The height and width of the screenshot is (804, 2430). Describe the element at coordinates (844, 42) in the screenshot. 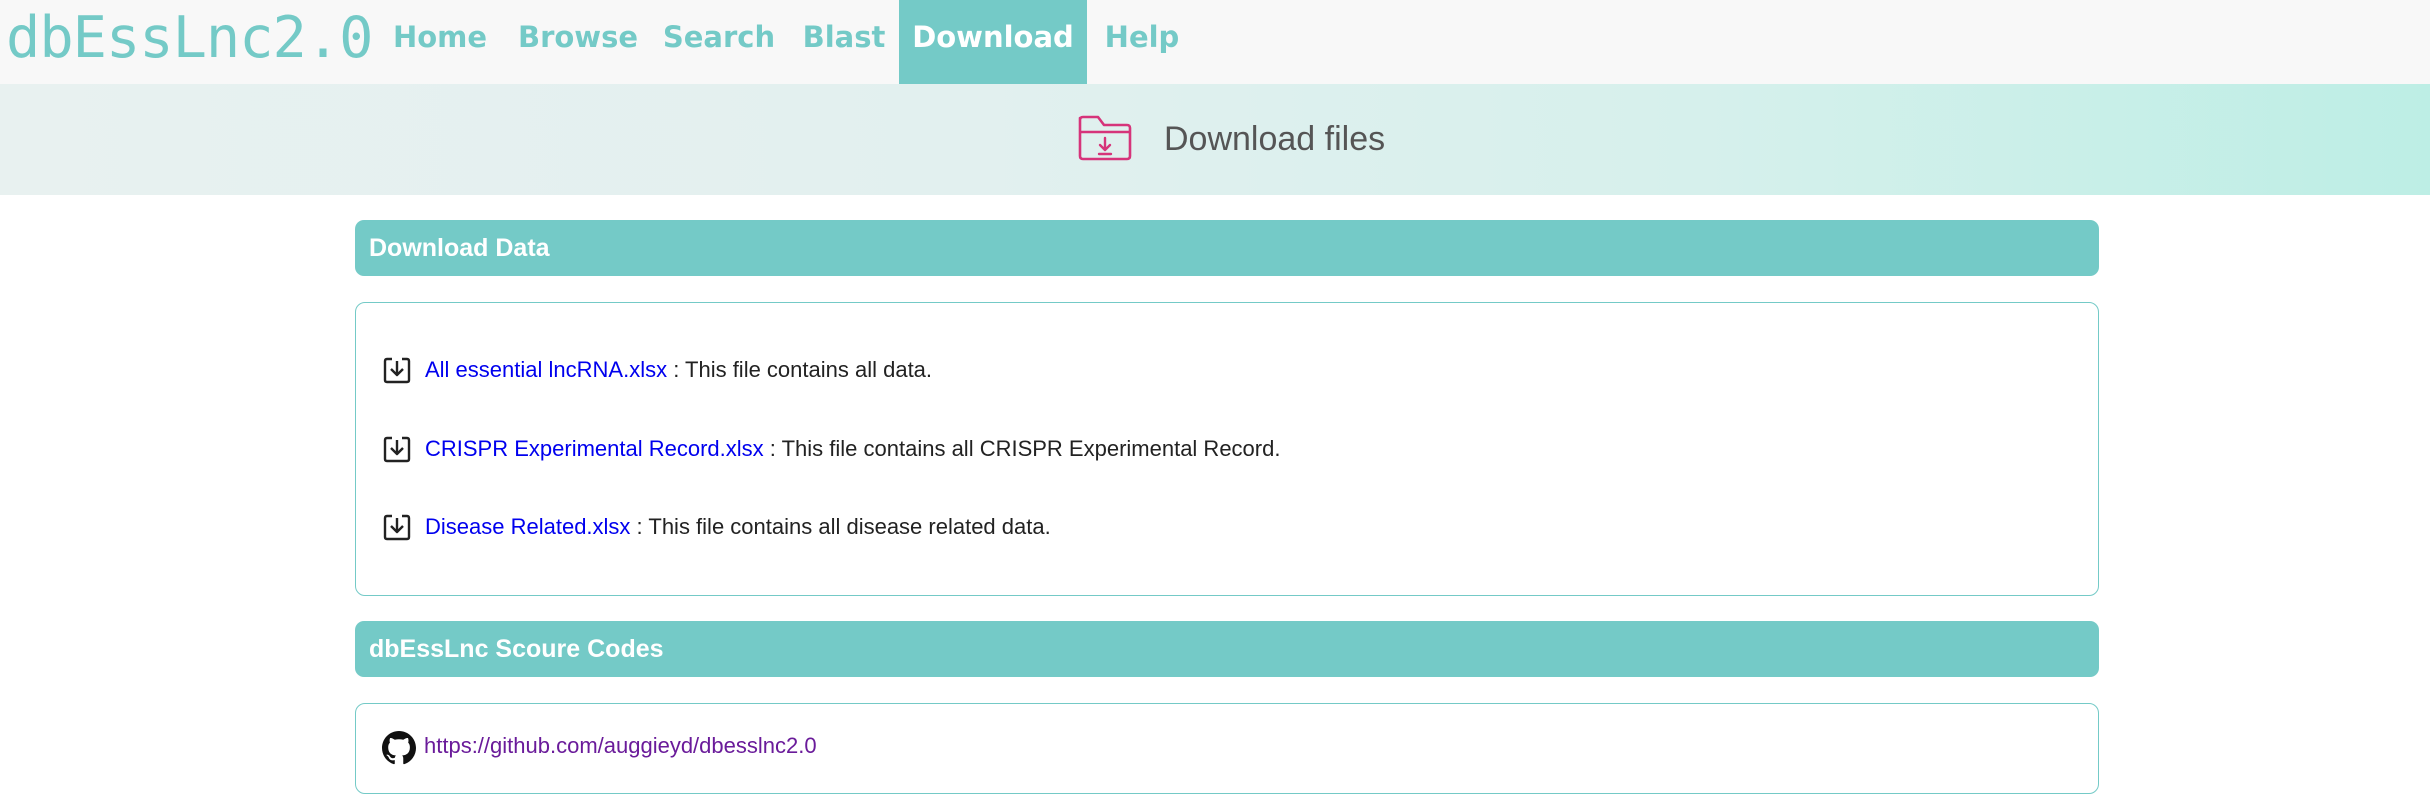

I see `nav-blast: Blast` at that location.